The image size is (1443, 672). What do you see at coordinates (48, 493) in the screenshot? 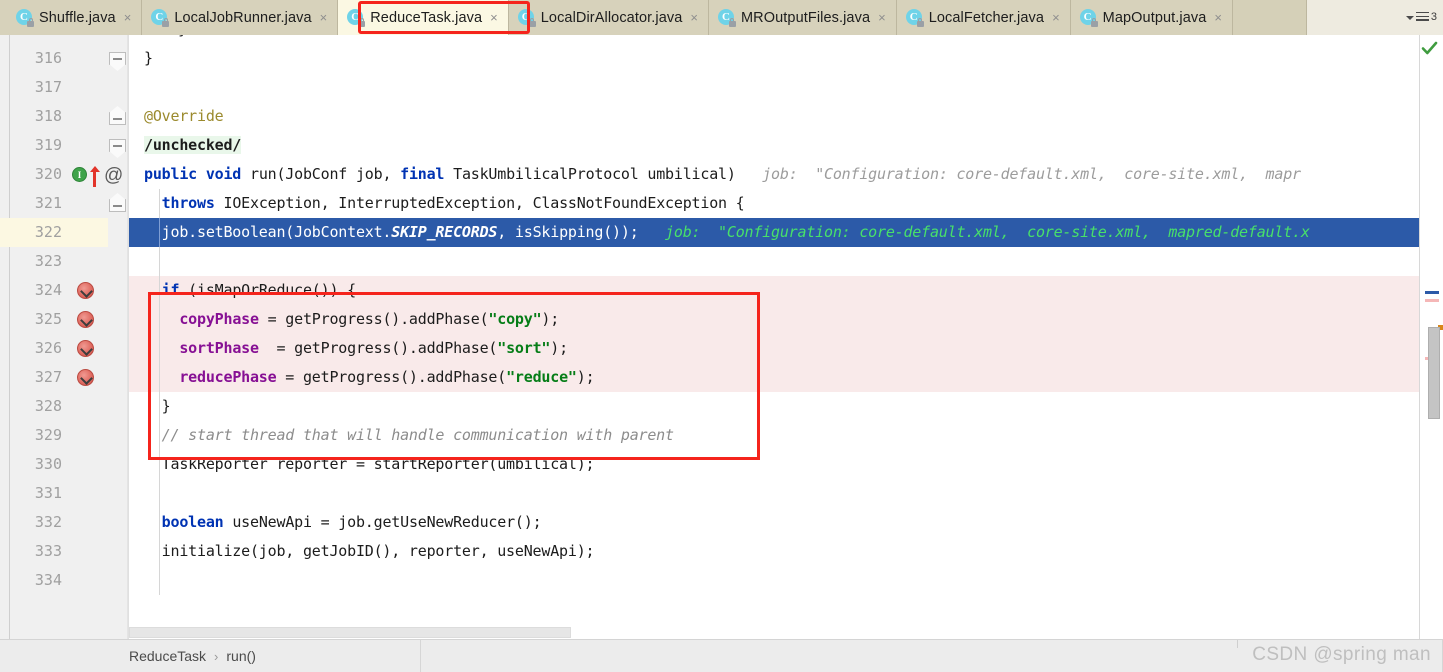
I see `line-number: 331` at bounding box center [48, 493].